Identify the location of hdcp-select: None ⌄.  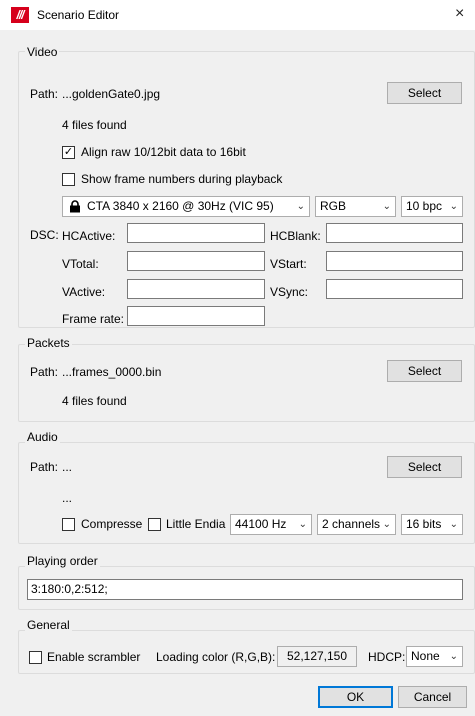
(434, 656).